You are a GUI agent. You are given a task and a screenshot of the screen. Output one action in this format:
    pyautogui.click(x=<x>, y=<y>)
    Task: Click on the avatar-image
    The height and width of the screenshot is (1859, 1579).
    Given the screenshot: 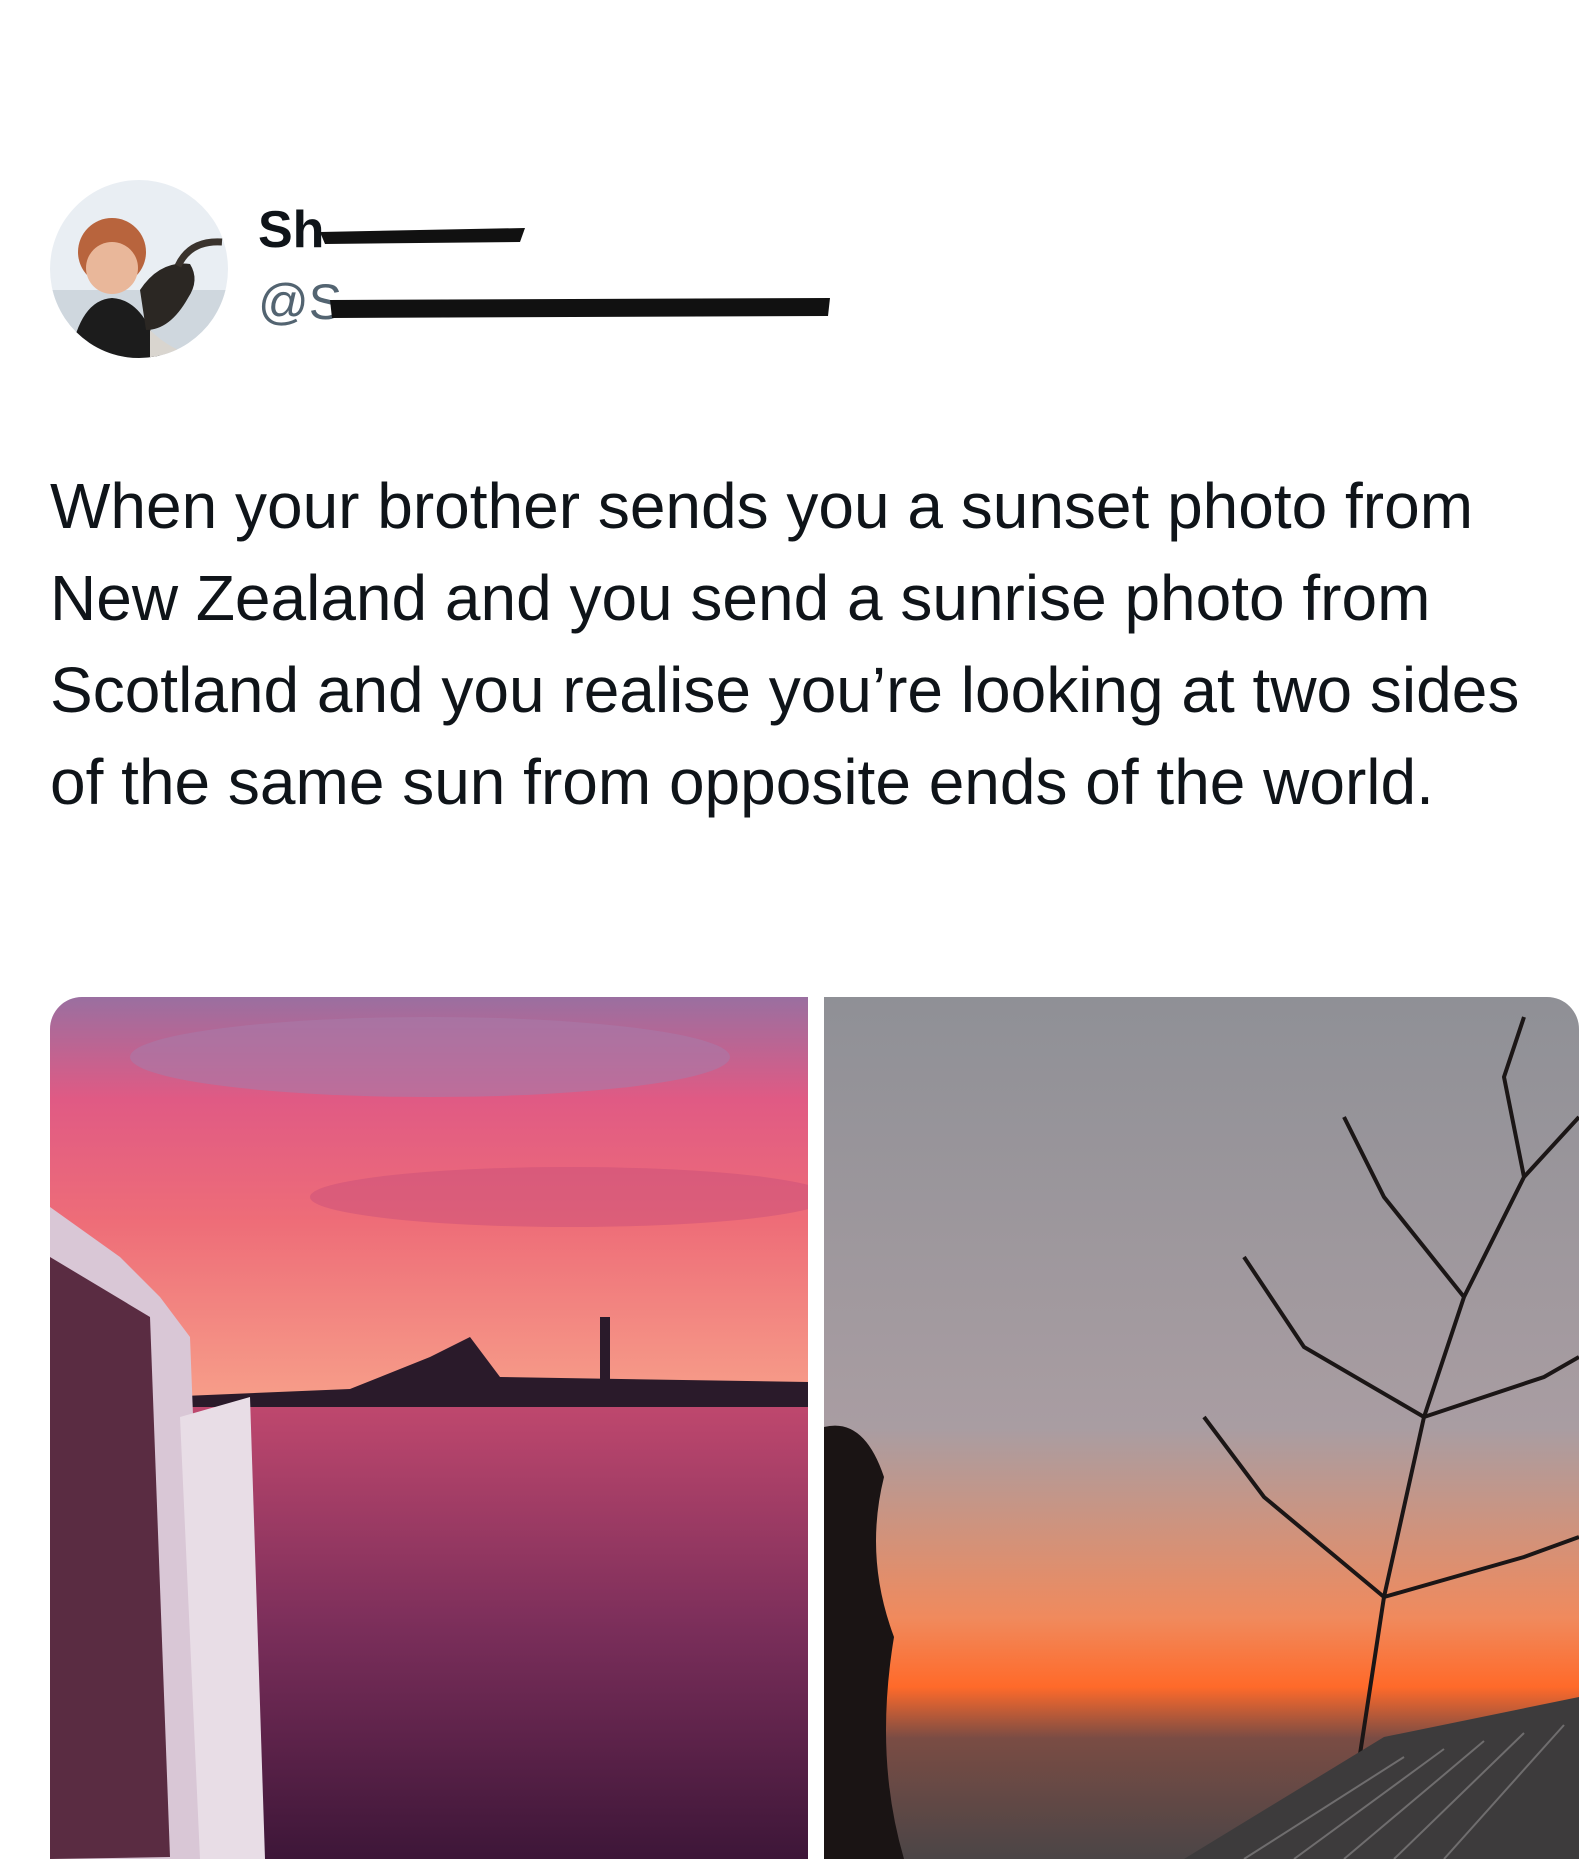 What is the action you would take?
    pyautogui.click(x=139, y=269)
    